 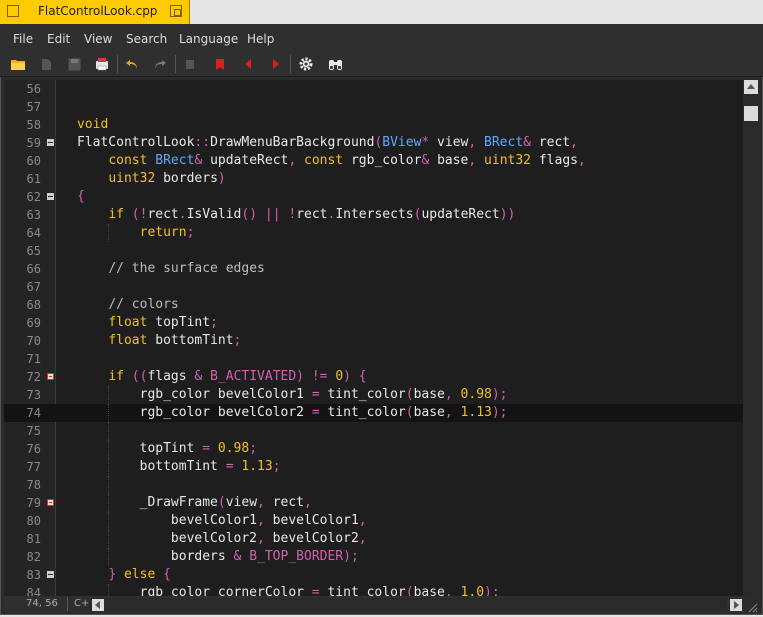 What do you see at coordinates (751, 87) in the screenshot?
I see `scroll-up-arrow-icon` at bounding box center [751, 87].